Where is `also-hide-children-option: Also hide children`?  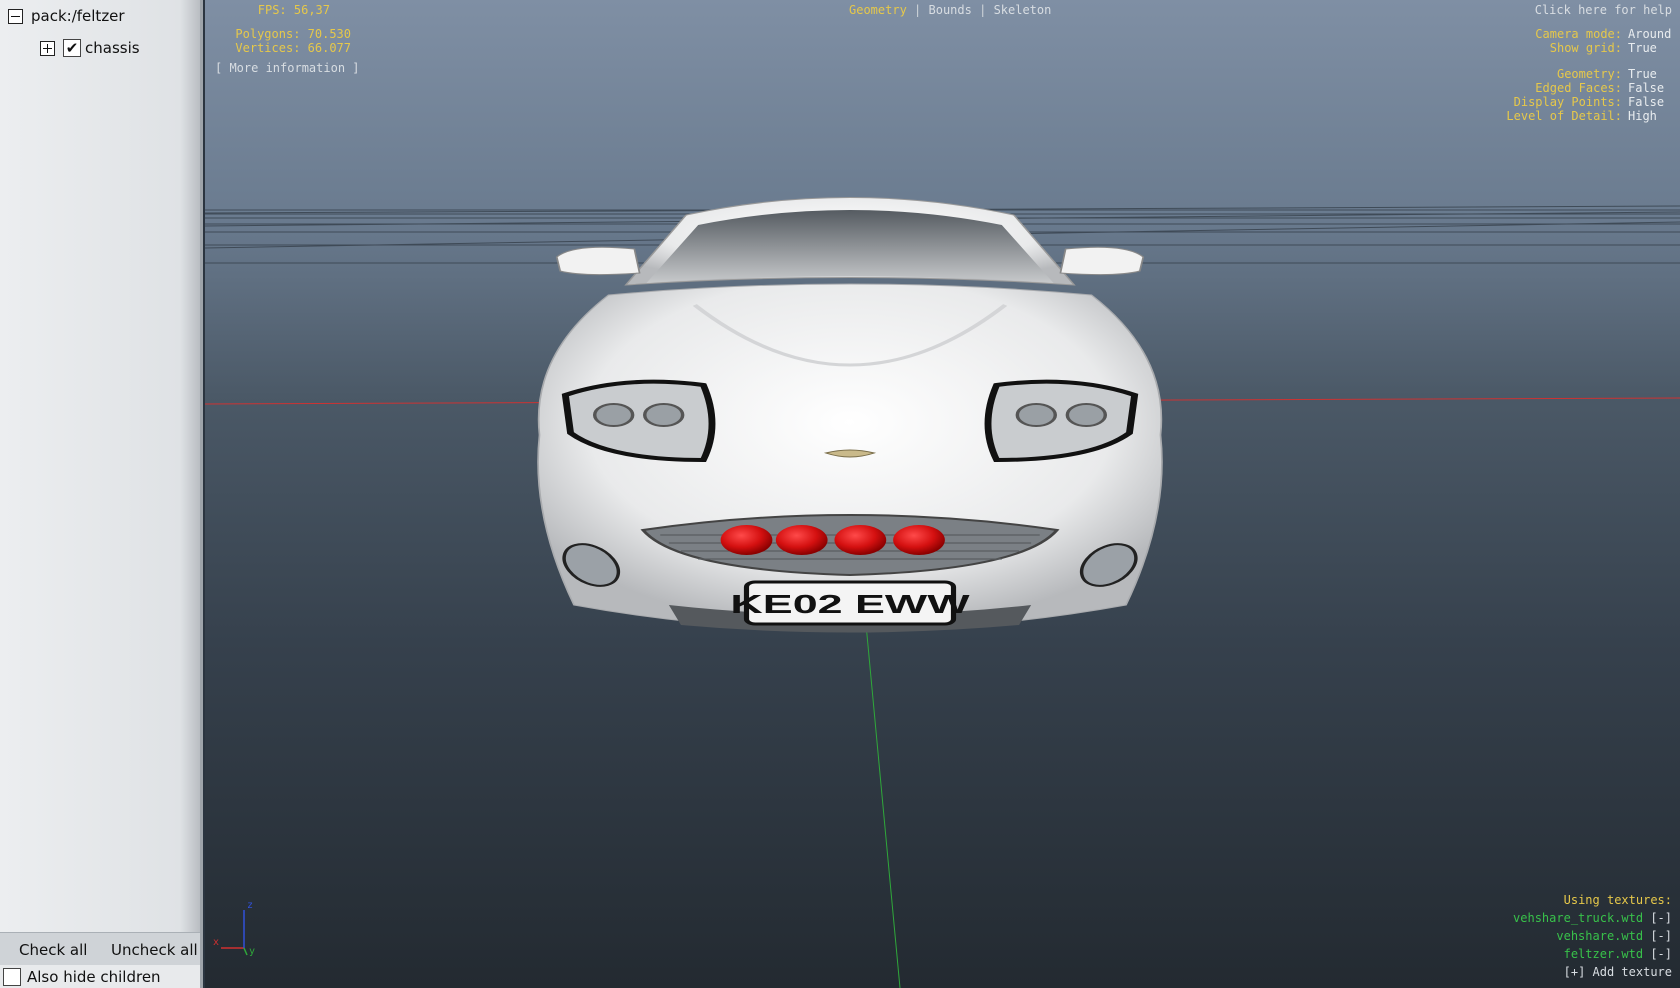
also-hide-children-option: Also hide children is located at coordinates (100, 976).